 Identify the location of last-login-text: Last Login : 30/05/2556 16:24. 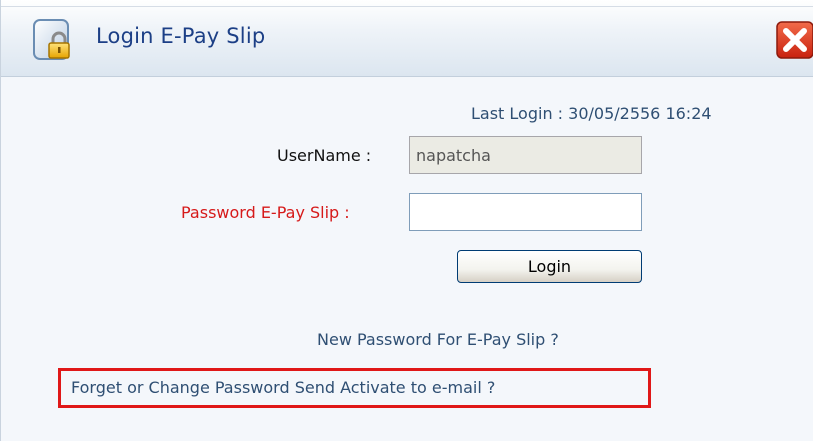
(591, 113).